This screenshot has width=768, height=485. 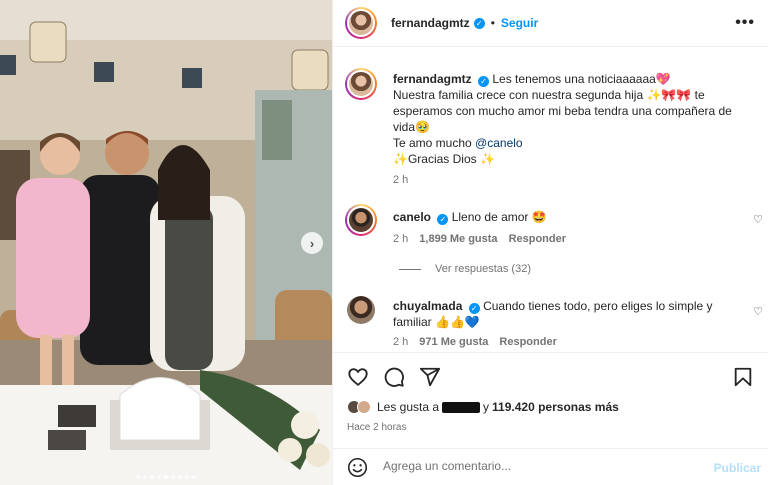 I want to click on post-actions, so click(x=550, y=369).